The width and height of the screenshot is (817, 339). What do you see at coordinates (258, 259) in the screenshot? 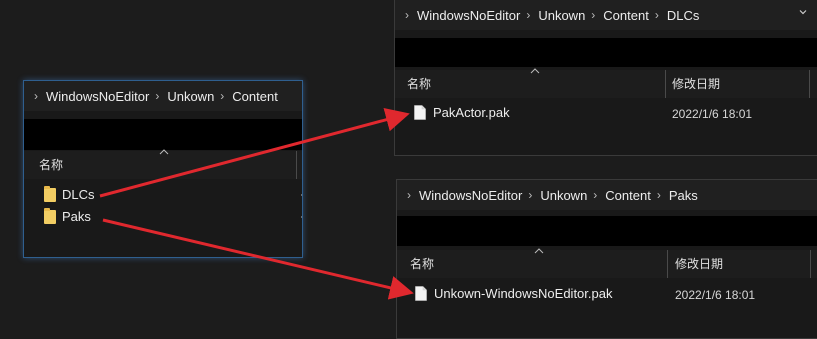
I see `arrow-paks-to-window` at bounding box center [258, 259].